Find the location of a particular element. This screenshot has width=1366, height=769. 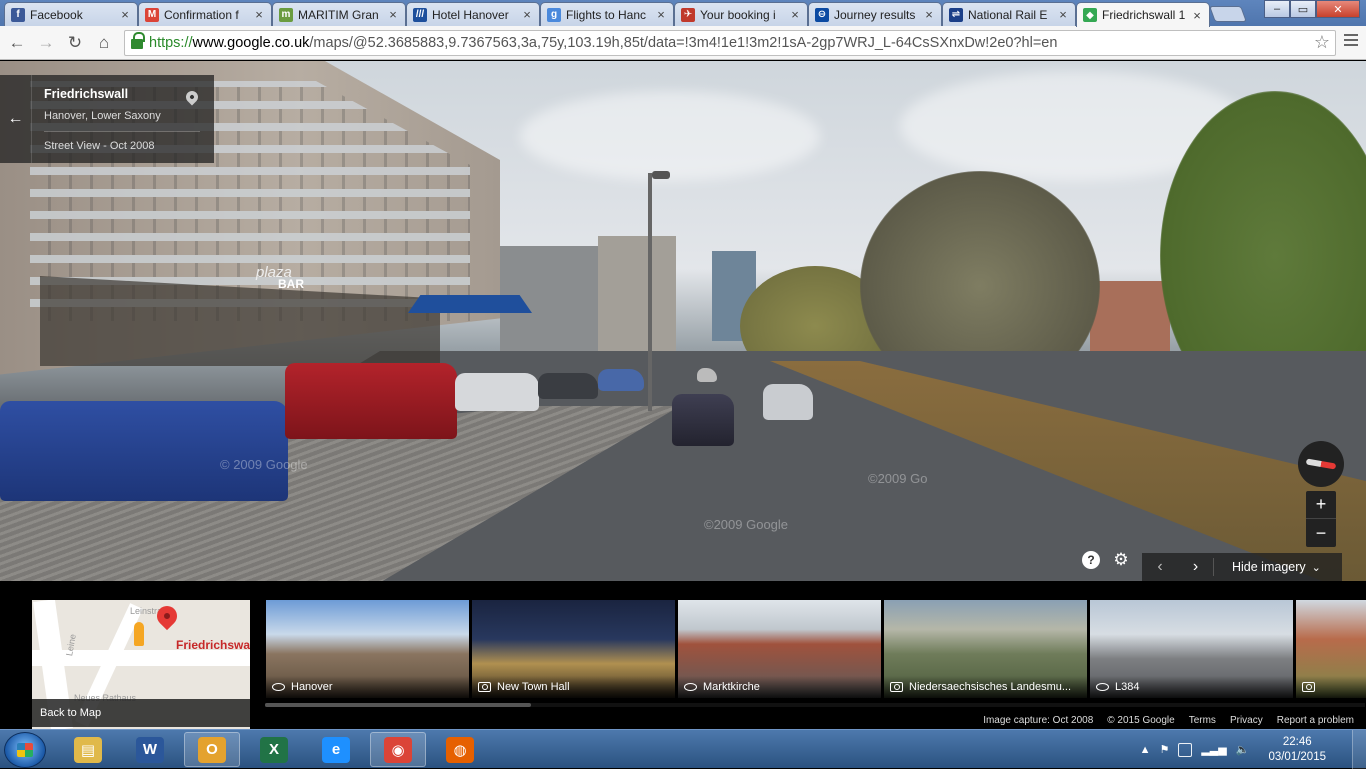

filmstrip-thumbnail: Marktkirche is located at coordinates (779, 649).